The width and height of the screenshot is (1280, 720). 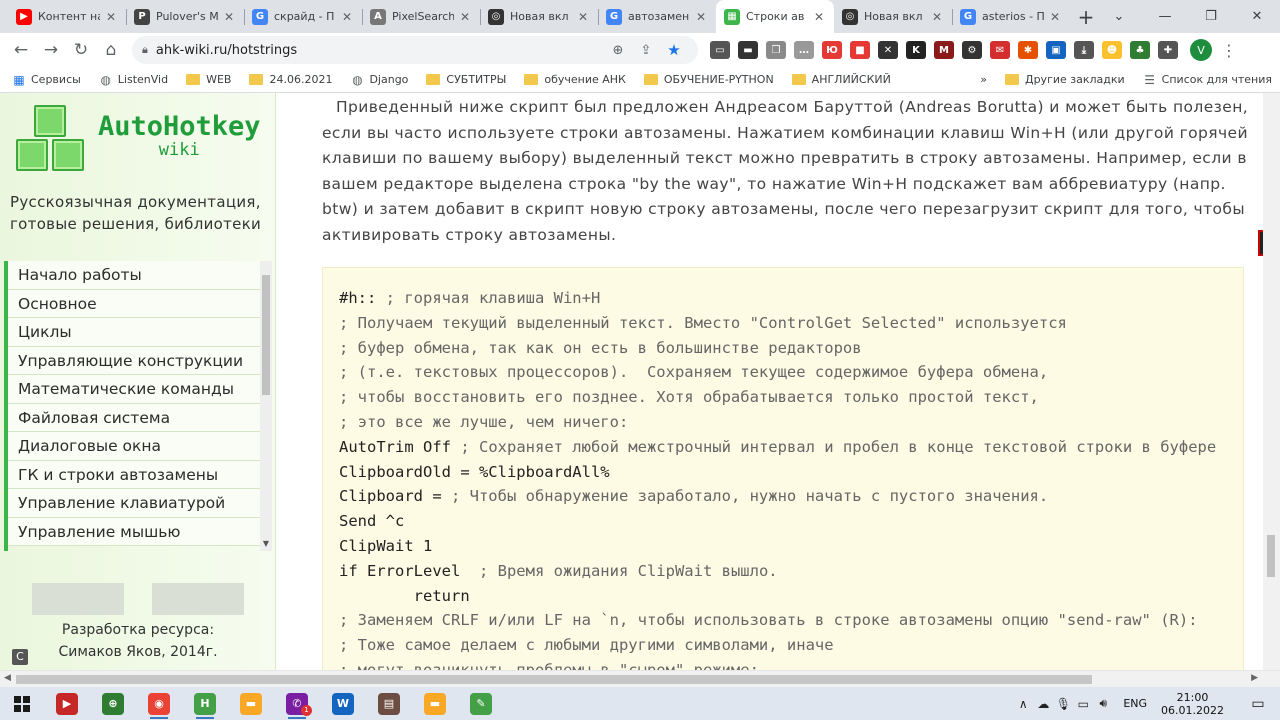 What do you see at coordinates (134, 80) in the screenshot?
I see `bookmark-item: ◍ ListenVid` at bounding box center [134, 80].